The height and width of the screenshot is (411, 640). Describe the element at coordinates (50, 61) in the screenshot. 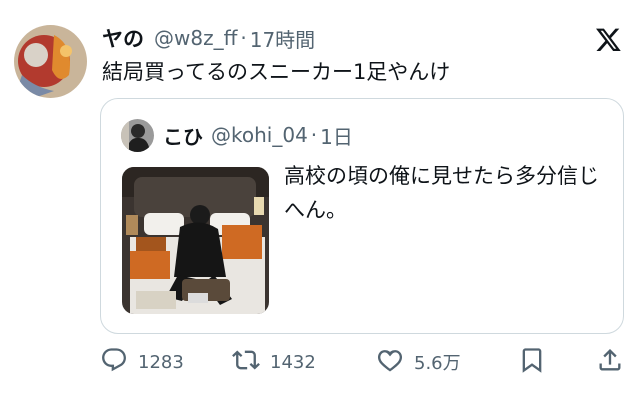

I see `author-avatar` at that location.